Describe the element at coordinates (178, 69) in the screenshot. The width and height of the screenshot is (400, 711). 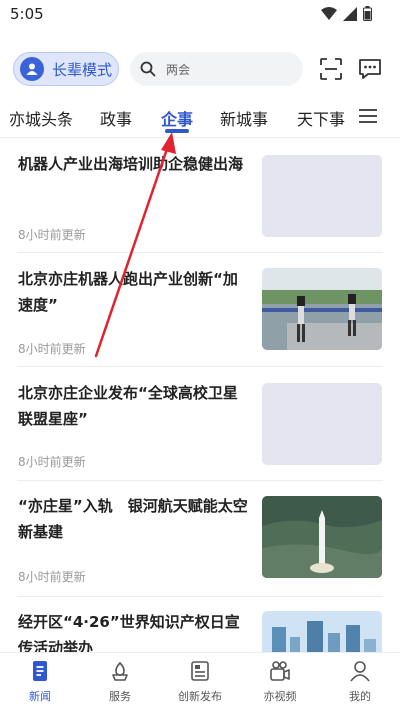
I see `search-placeholder: 两会` at that location.